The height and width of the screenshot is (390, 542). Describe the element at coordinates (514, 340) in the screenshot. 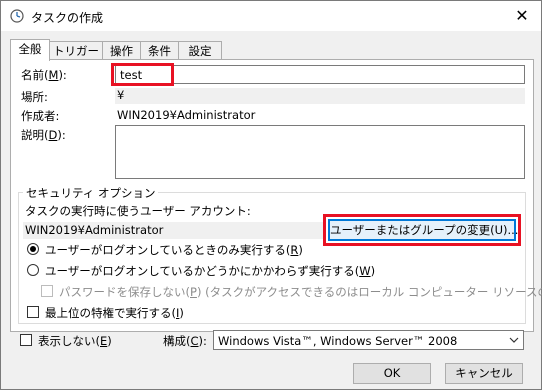

I see `chevron-down-icon` at that location.